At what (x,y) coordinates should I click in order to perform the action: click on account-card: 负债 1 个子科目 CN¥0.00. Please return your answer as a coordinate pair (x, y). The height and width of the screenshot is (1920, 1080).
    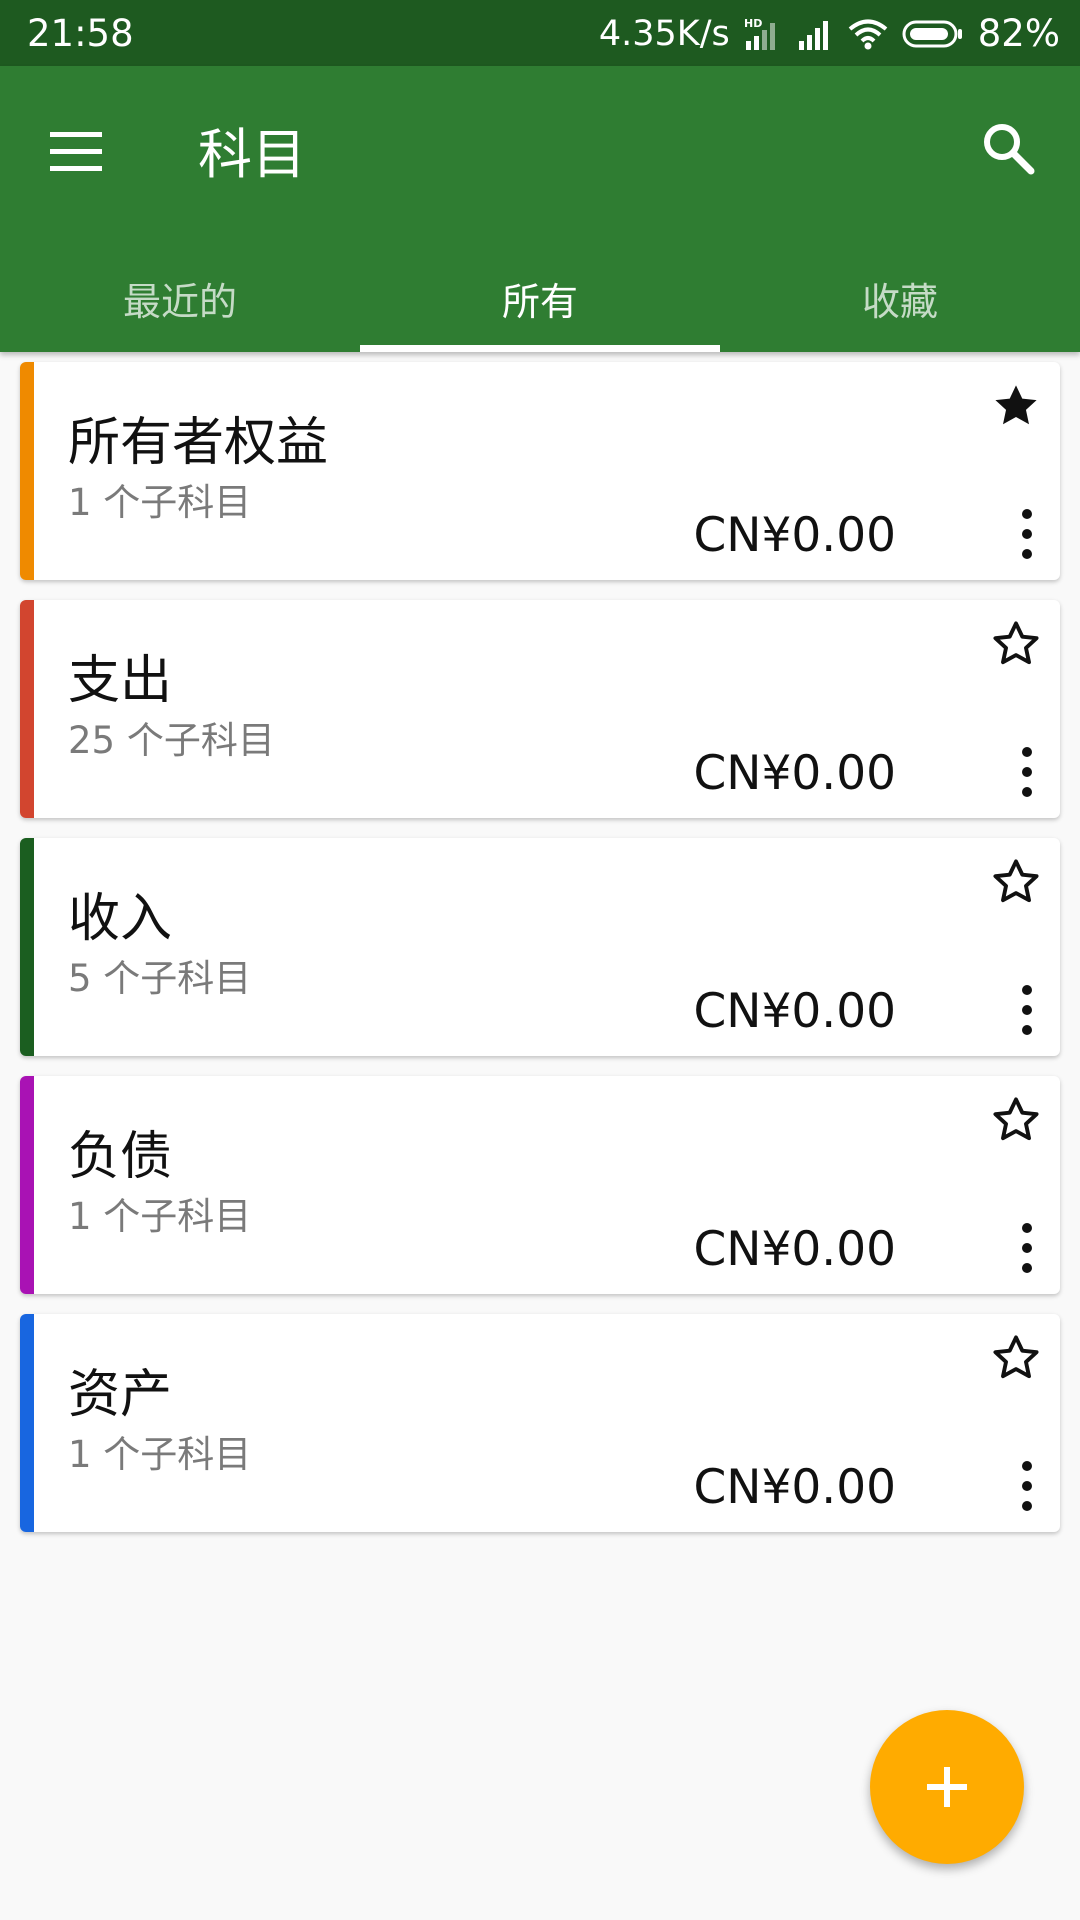
    Looking at the image, I should click on (540, 1185).